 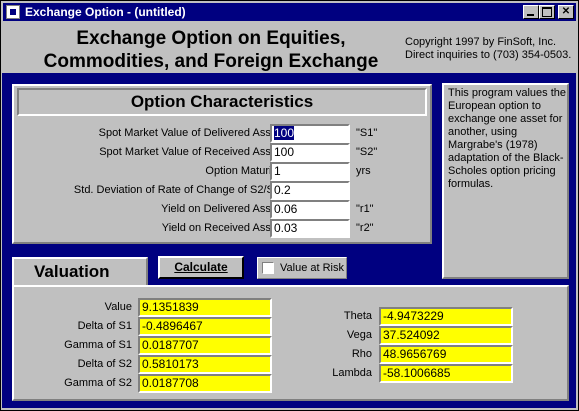 What do you see at coordinates (365, 228) in the screenshot?
I see `field-unit: "r2"` at bounding box center [365, 228].